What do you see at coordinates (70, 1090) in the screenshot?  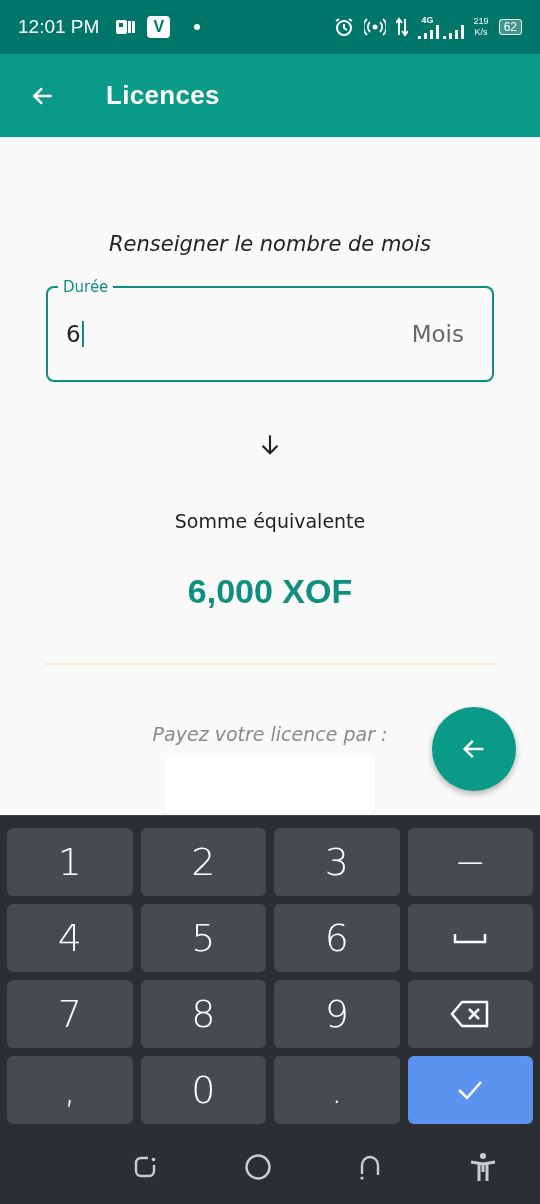 I see `keyboard-key: ,` at bounding box center [70, 1090].